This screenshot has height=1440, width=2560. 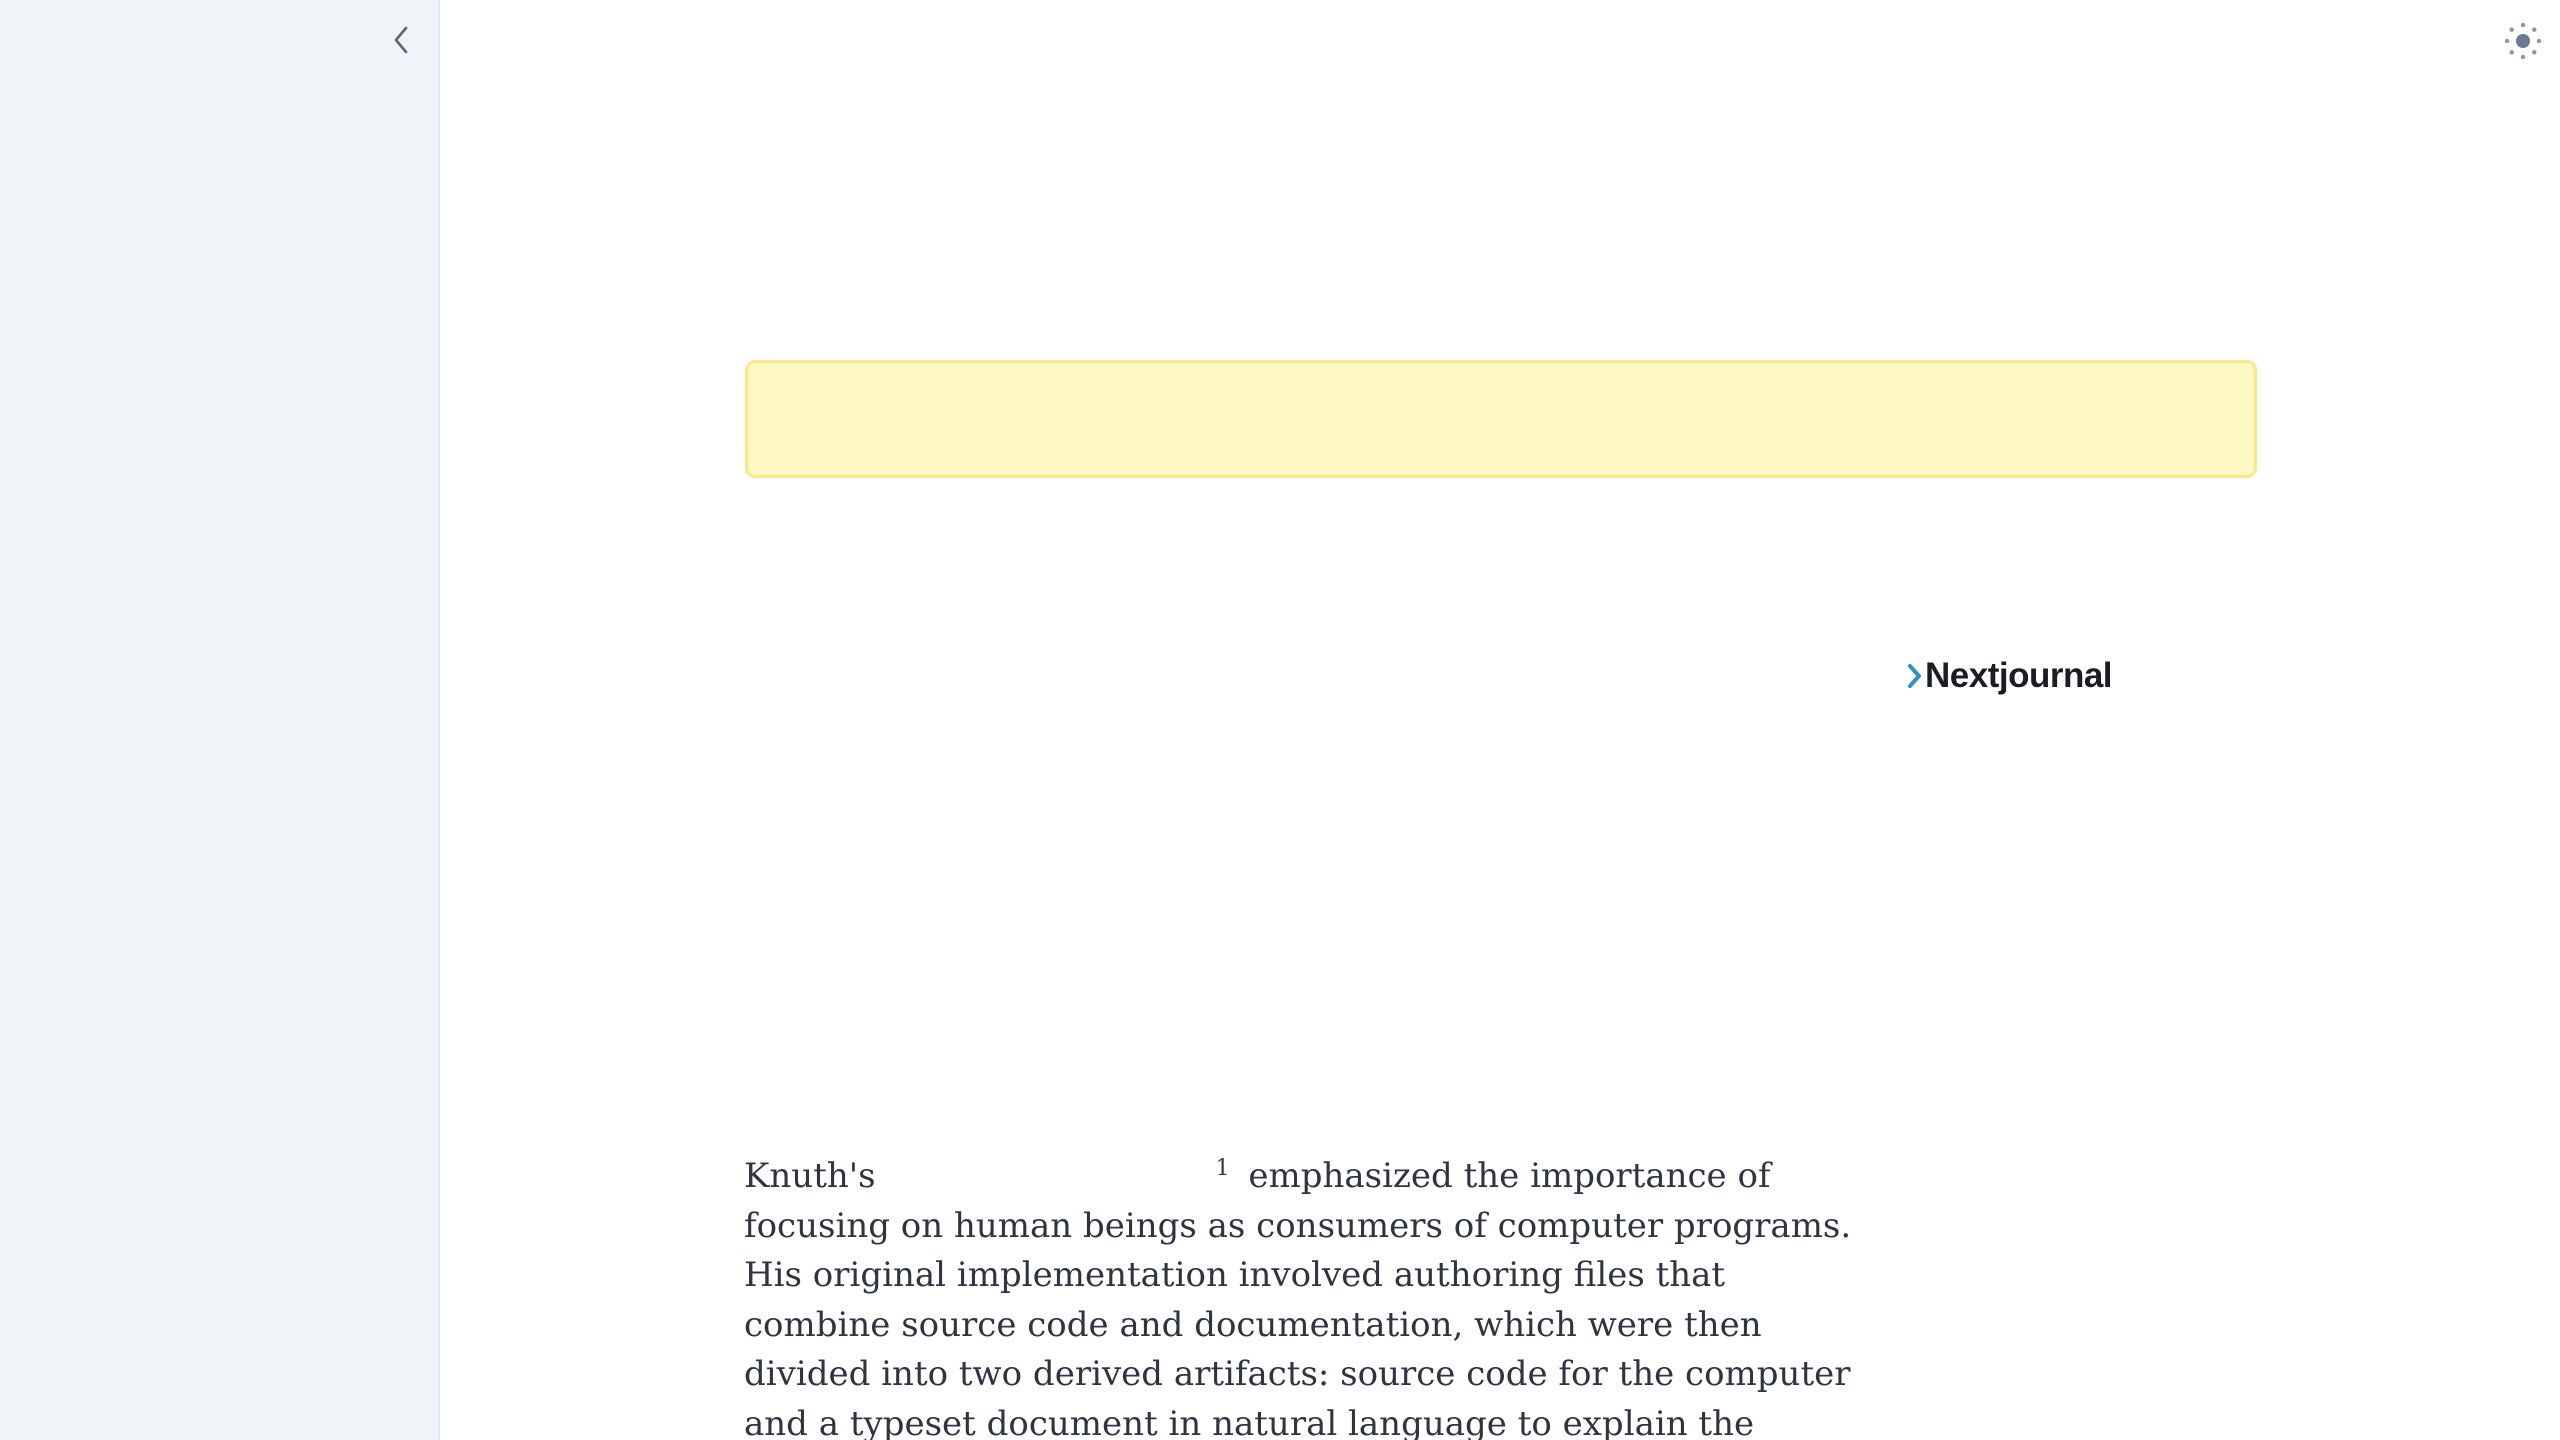 What do you see at coordinates (1501, 419) in the screenshot?
I see `notice-banner` at bounding box center [1501, 419].